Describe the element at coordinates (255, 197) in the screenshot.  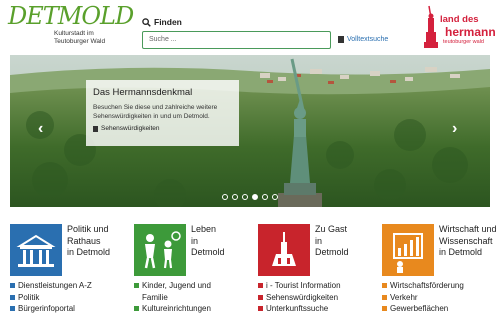
I see `slider-dot-active` at that location.